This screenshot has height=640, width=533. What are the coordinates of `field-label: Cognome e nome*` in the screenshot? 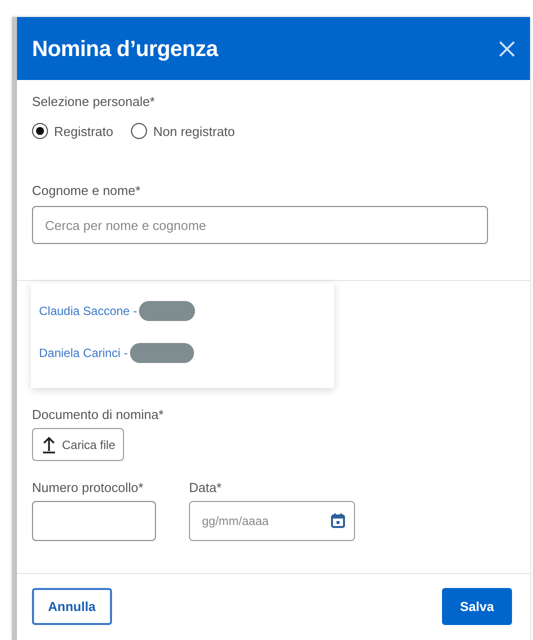 It's located at (86, 190).